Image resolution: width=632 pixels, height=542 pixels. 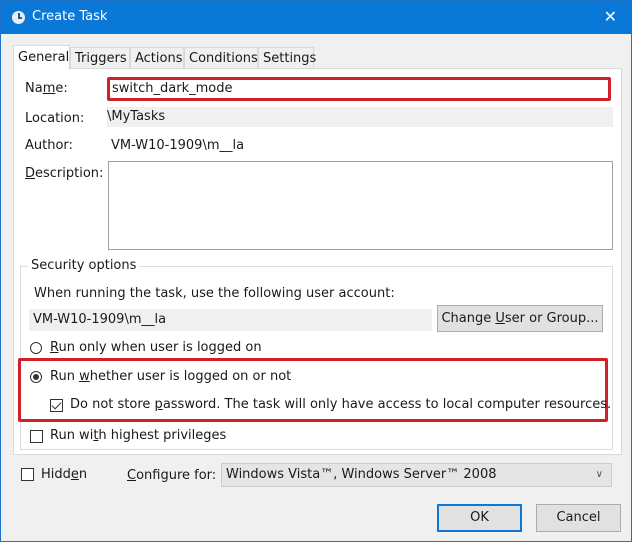 I want to click on hidden-label: Hidden, so click(x=64, y=474).